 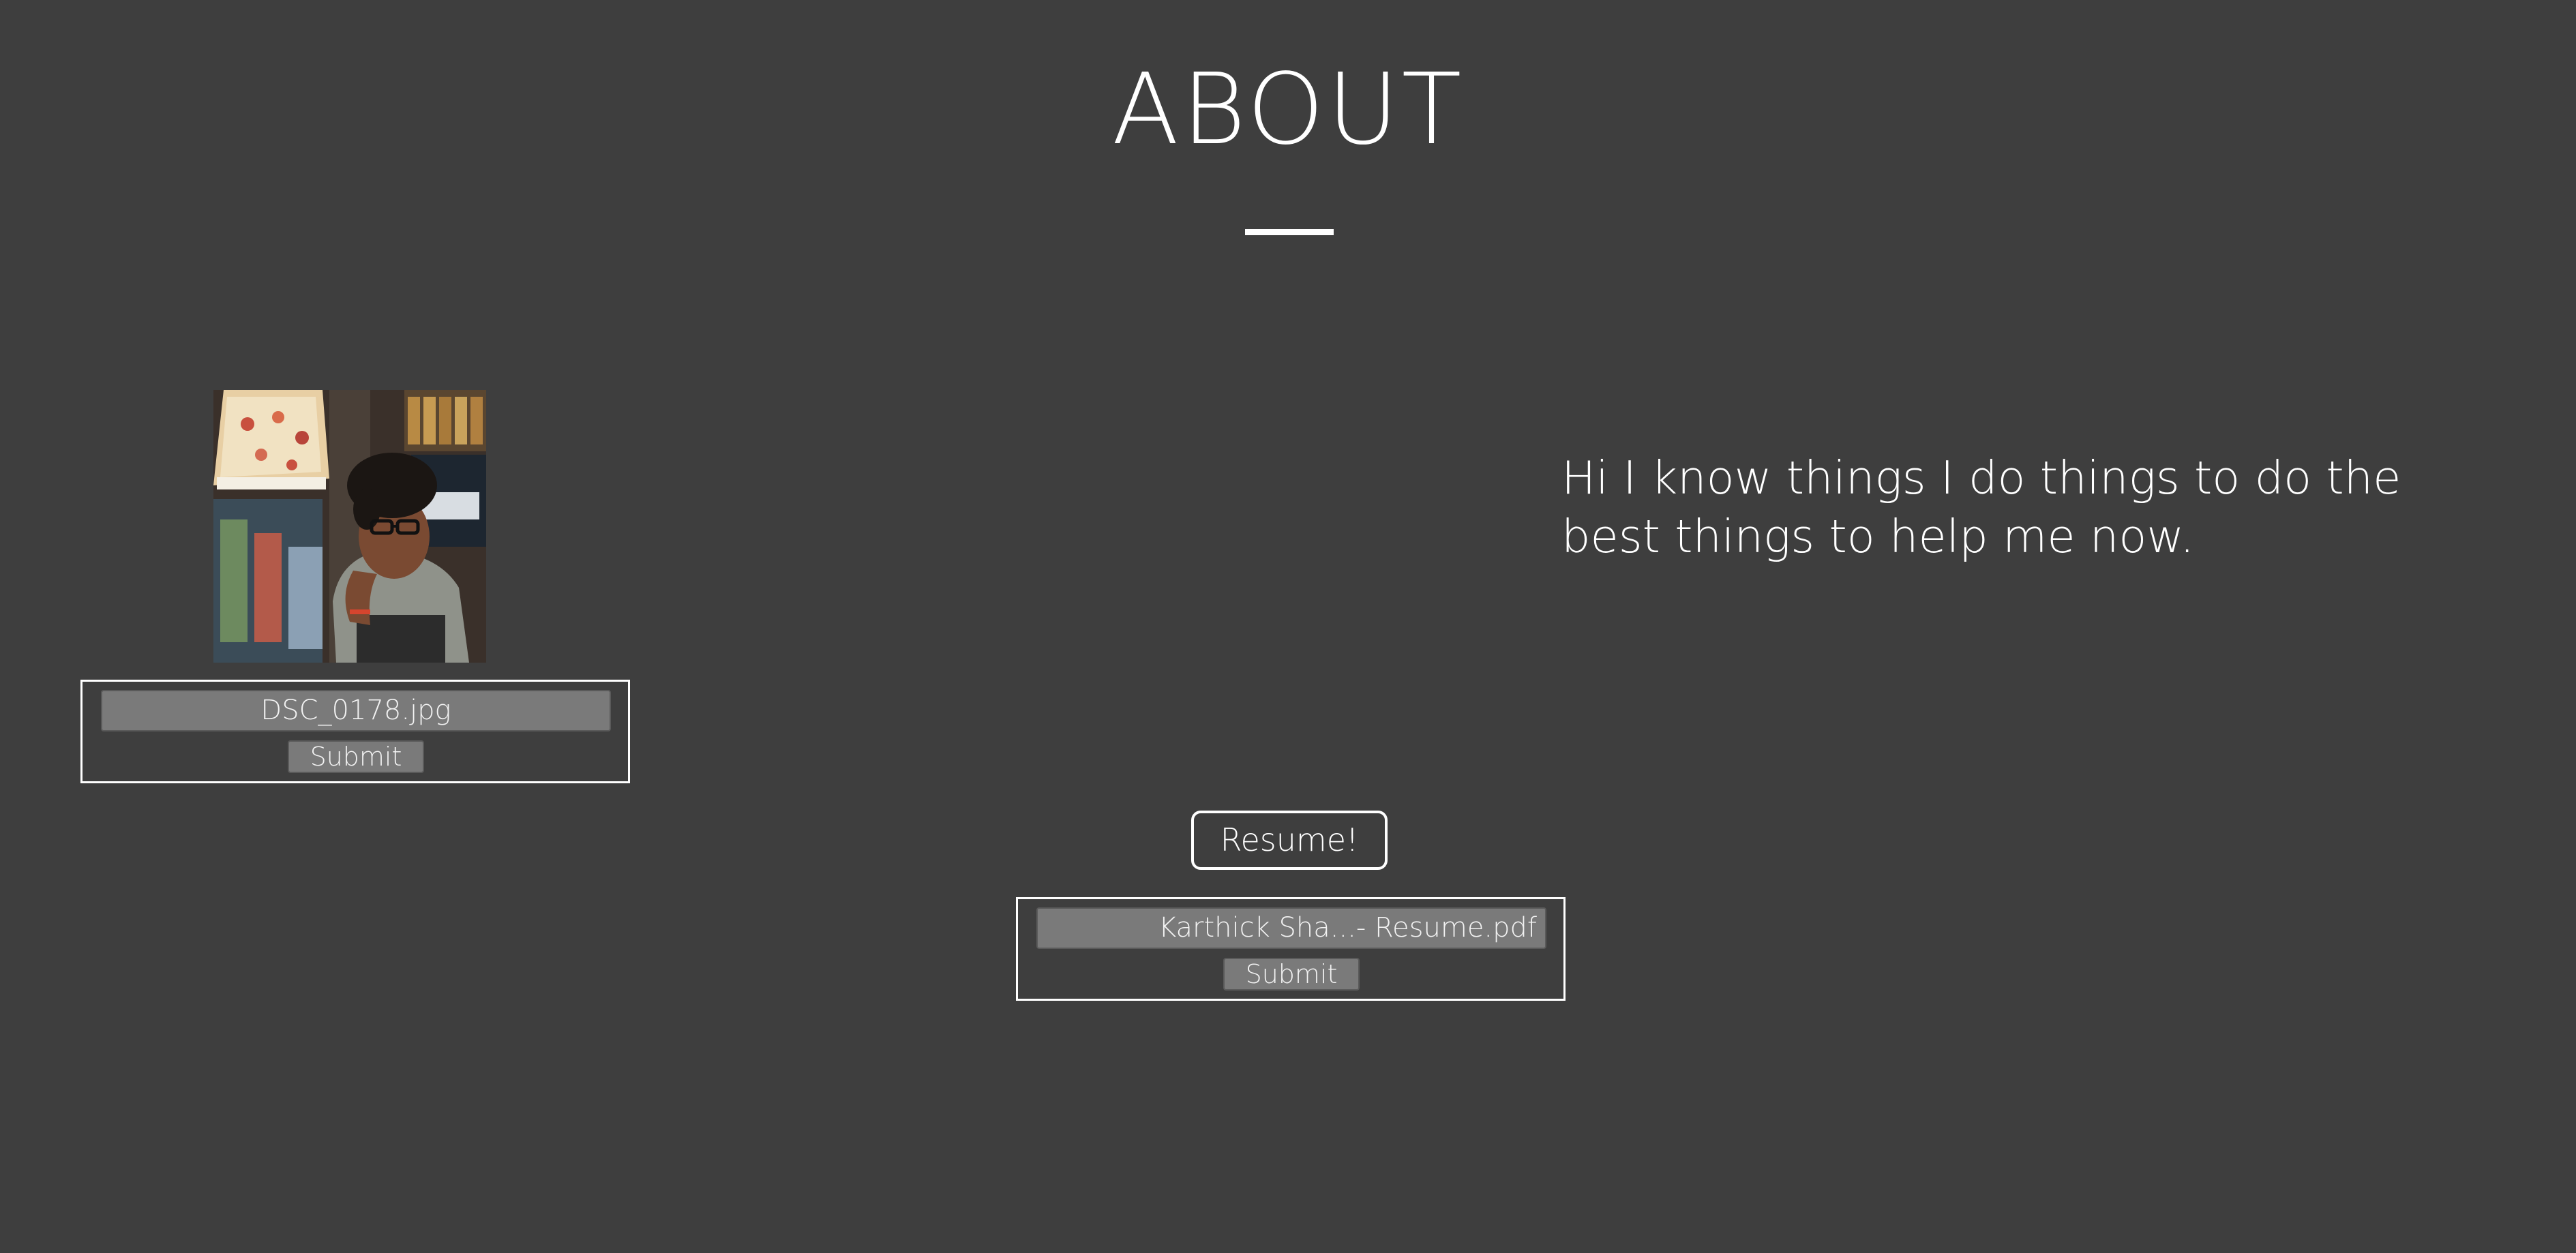 What do you see at coordinates (1291, 928) in the screenshot?
I see `resume-file-input: Karthick Sha...- Resume.pdf` at bounding box center [1291, 928].